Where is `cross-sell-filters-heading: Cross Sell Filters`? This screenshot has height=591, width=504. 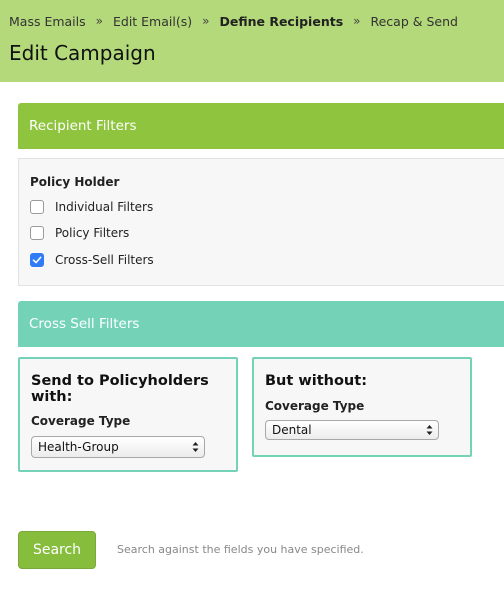
cross-sell-filters-heading: Cross Sell Filters is located at coordinates (84, 324).